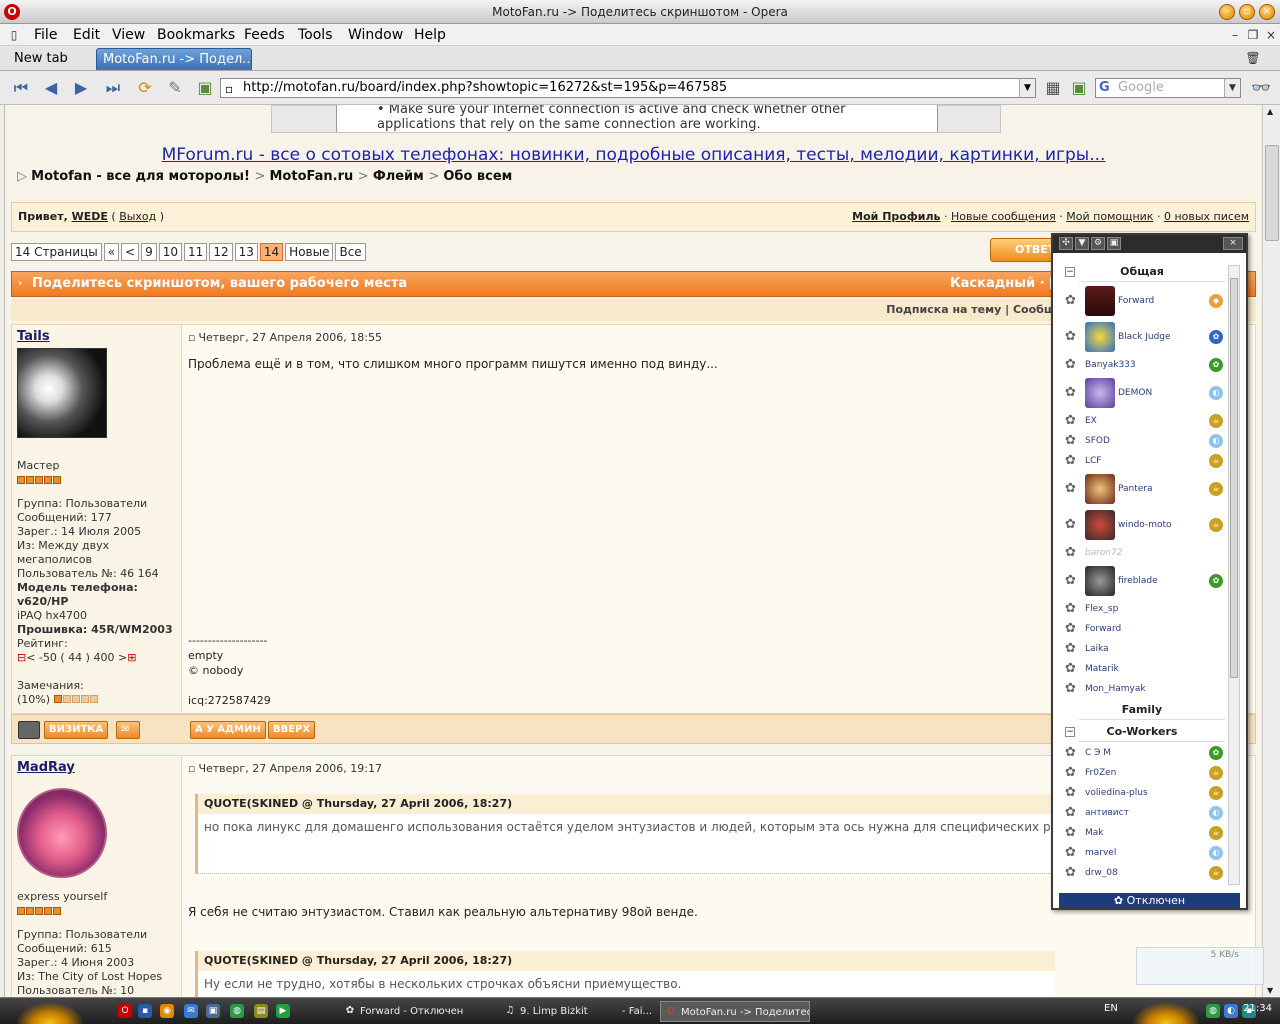  I want to click on globe-quick-icon: ◍, so click(237, 1011).